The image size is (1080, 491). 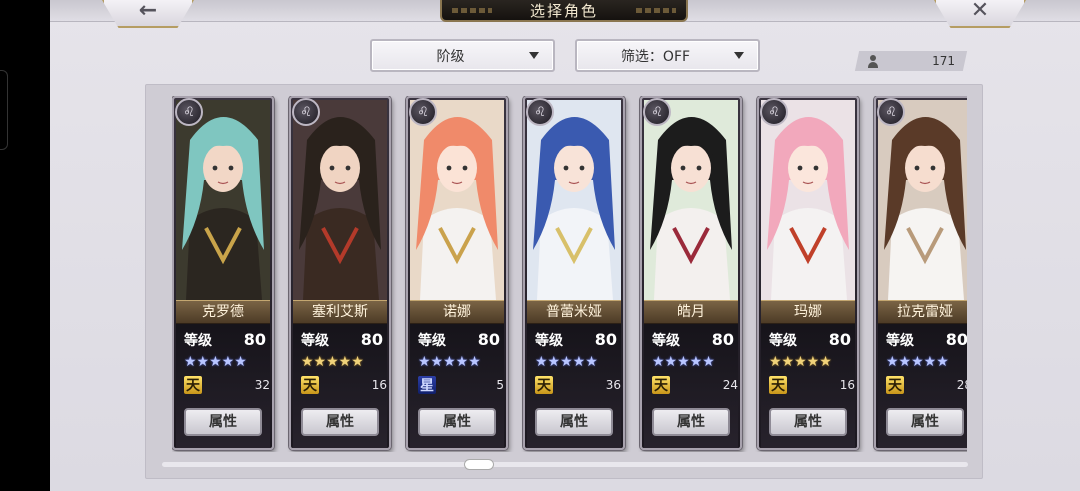 I want to click on character-card: ♌ 普蕾米娅 等级 80 ★★★★★ 天 36 属性, so click(x=574, y=273).